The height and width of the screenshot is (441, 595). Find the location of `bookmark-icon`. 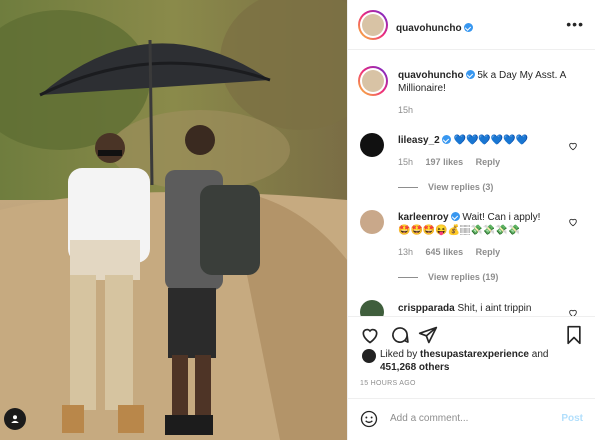

bookmark-icon is located at coordinates (574, 335).